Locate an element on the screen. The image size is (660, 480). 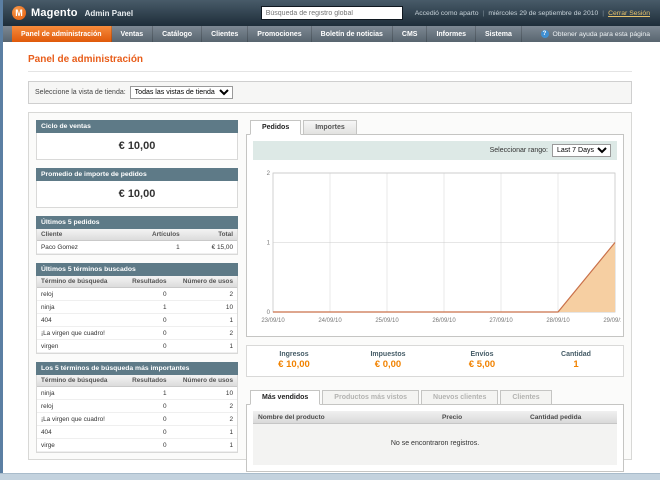
nav-item-system: Sistema is located at coordinates (499, 34).